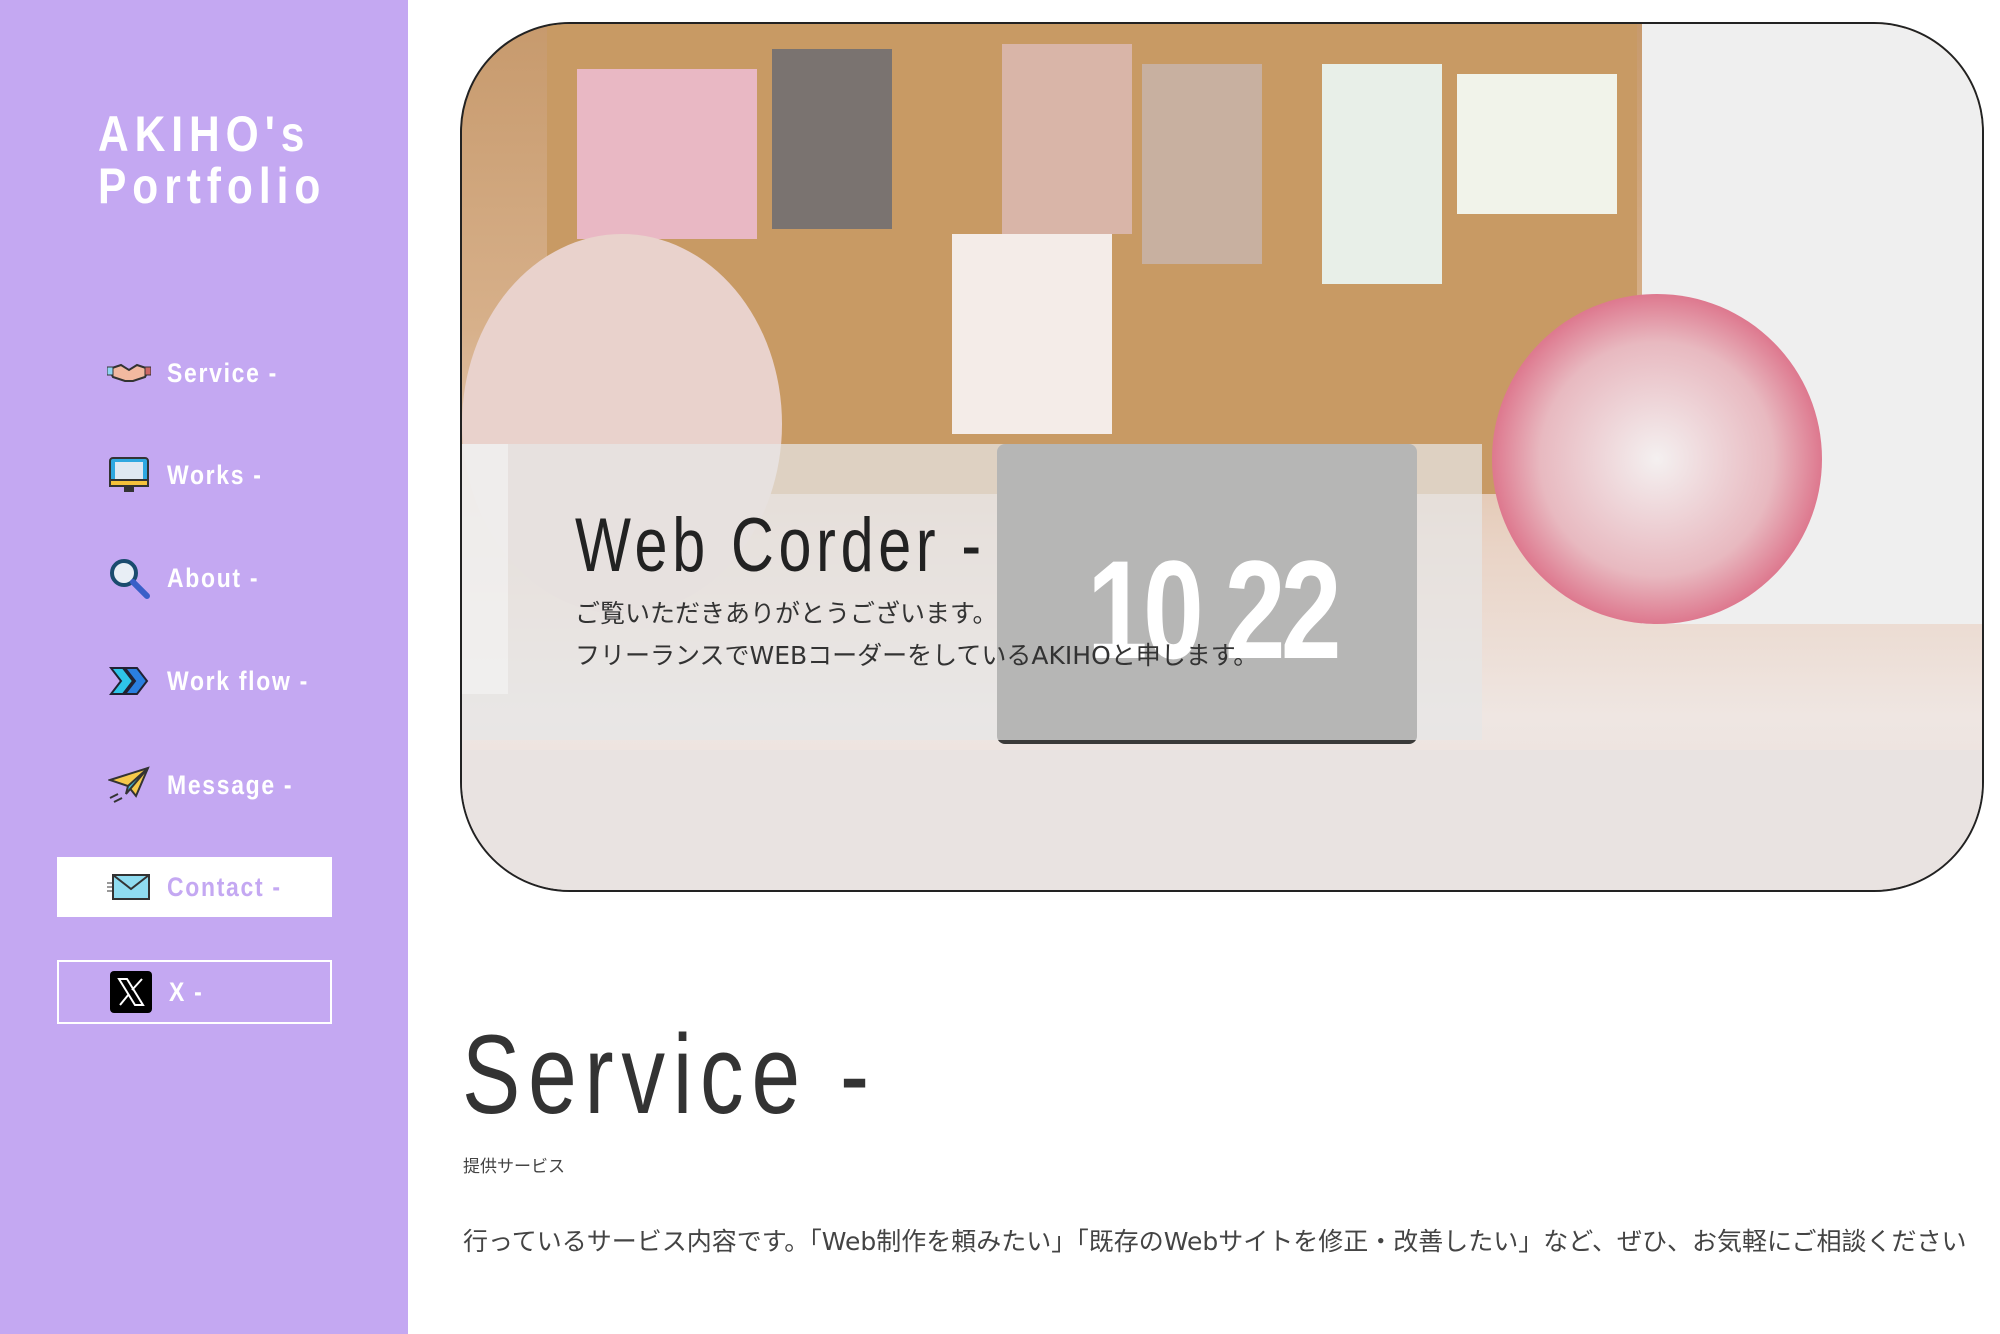 The width and height of the screenshot is (2000, 1334). I want to click on nav-works: Works -, so click(194, 475).